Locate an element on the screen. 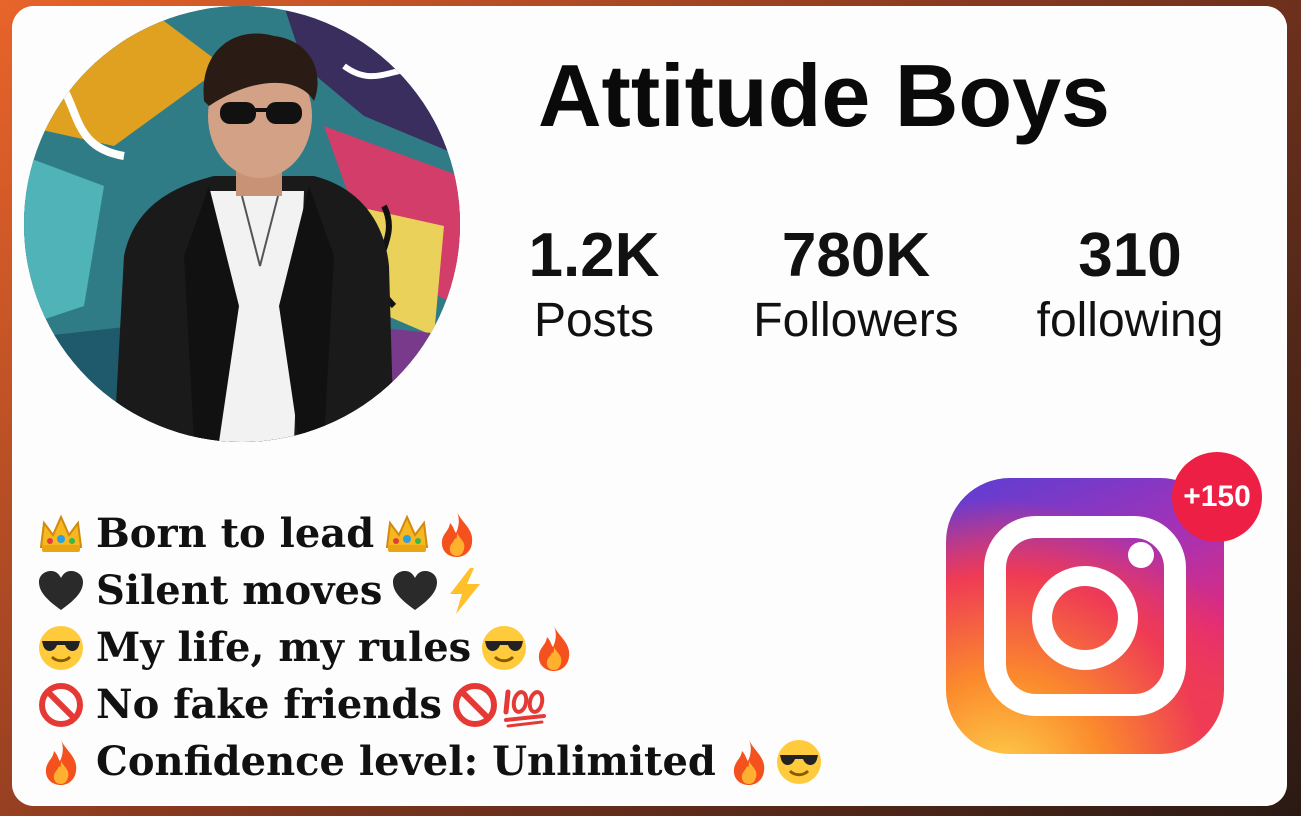 The height and width of the screenshot is (816, 1301). notification-badge: +150 is located at coordinates (1217, 497).